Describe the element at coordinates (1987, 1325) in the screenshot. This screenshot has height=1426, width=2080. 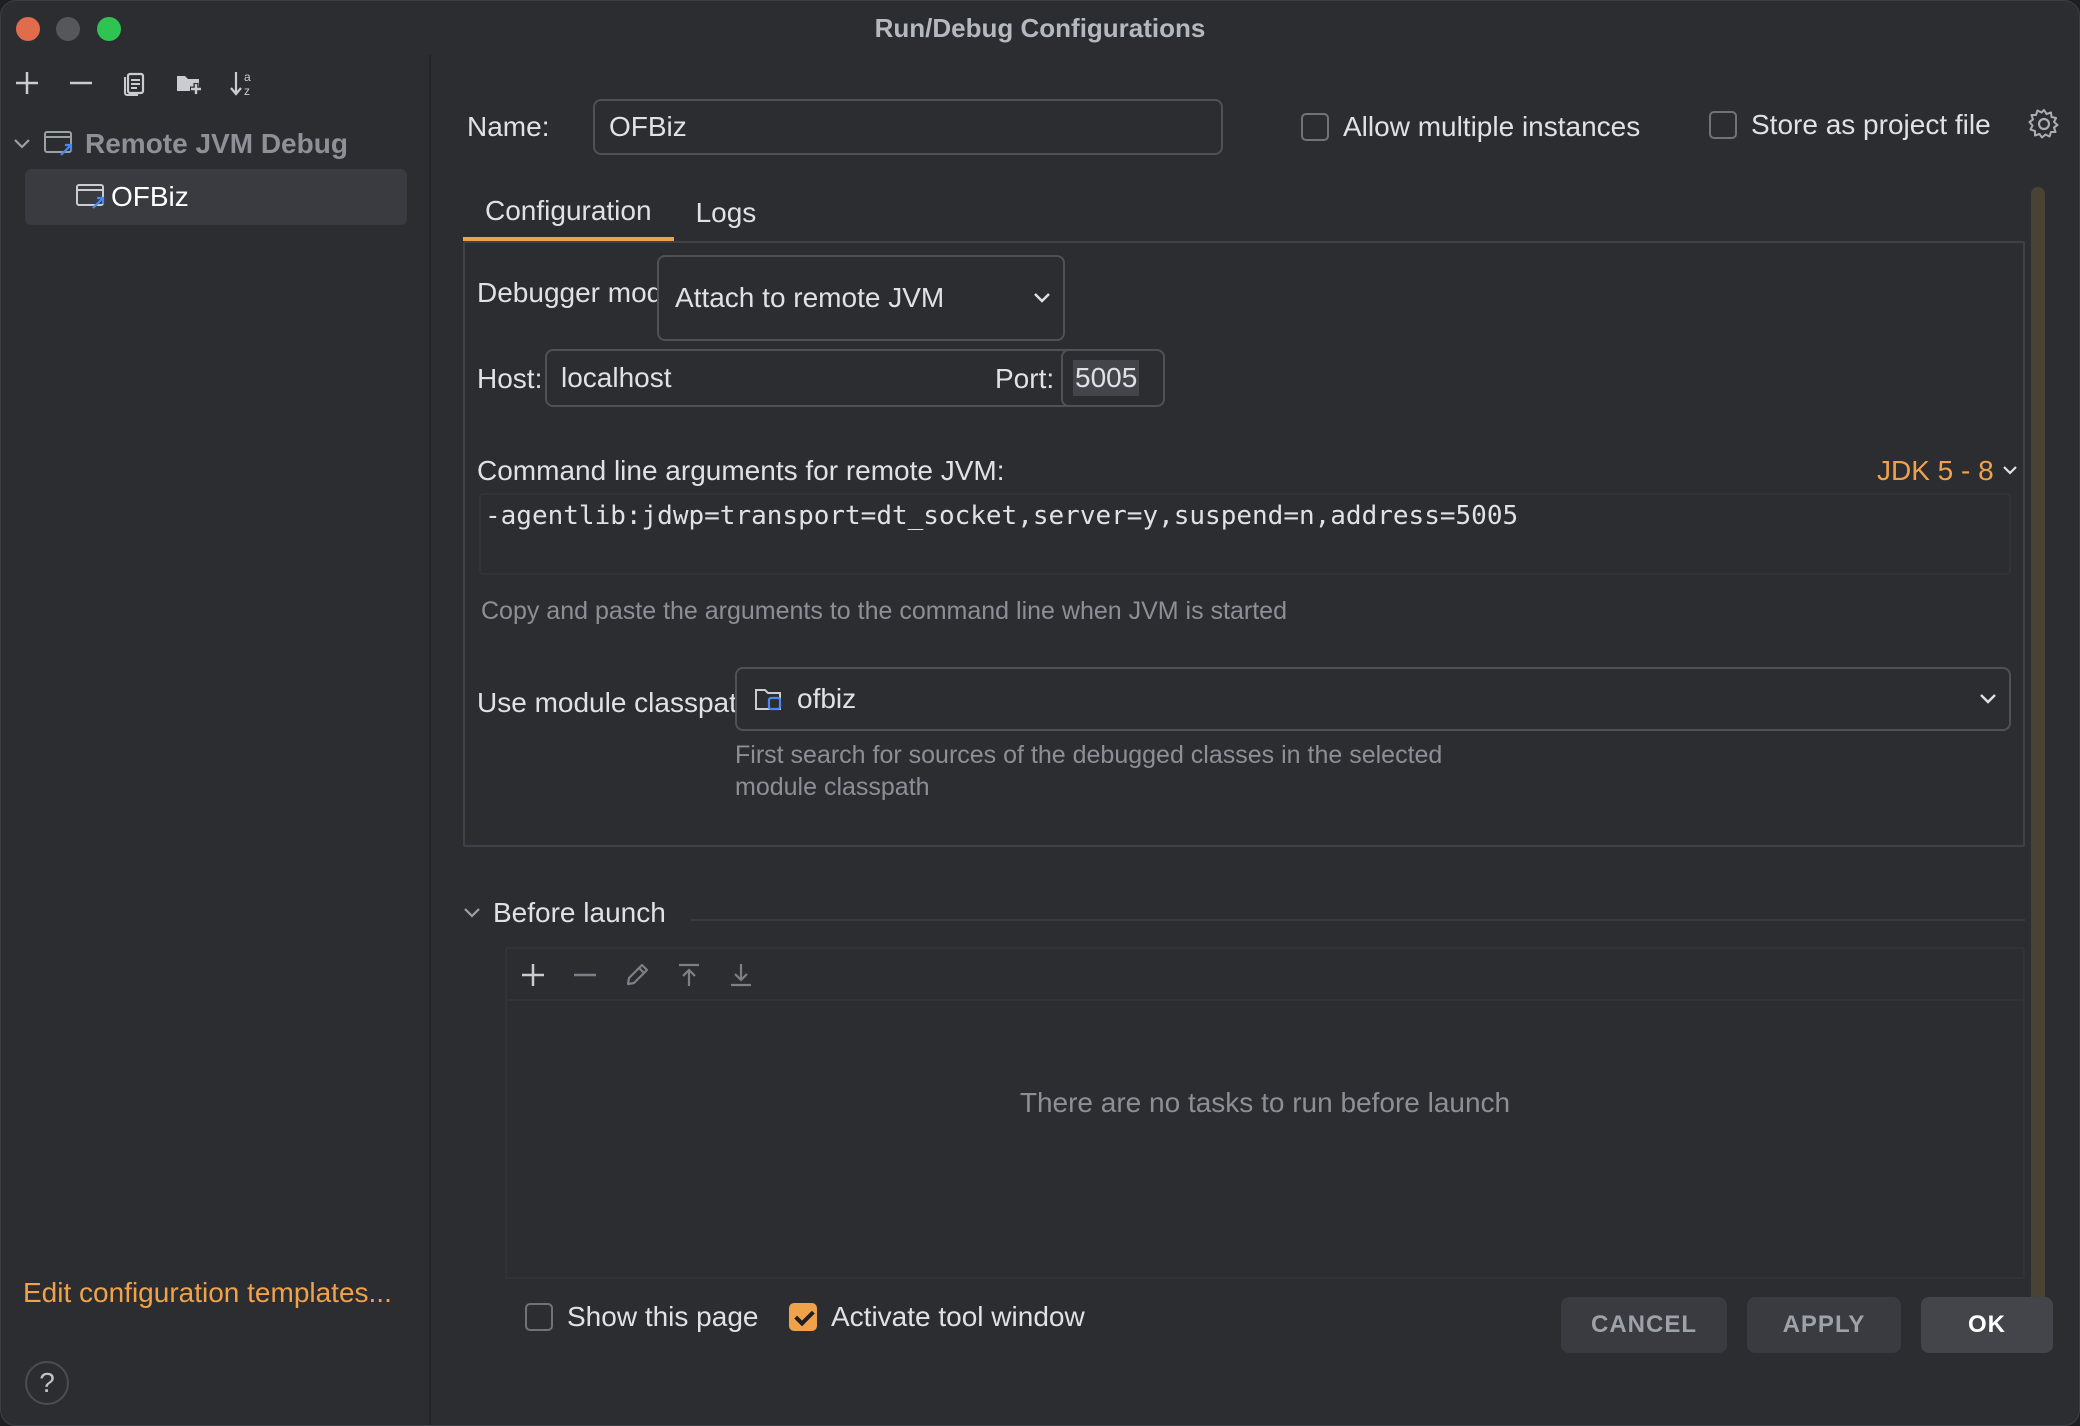
I see `ok-button: OK` at that location.